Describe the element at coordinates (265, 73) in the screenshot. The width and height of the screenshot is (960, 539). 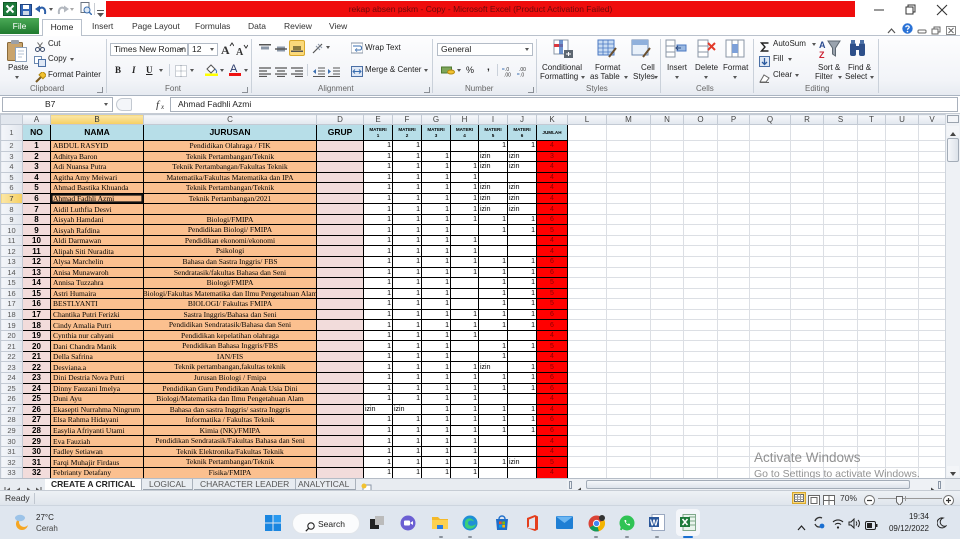
I see `align-left-icon` at that location.